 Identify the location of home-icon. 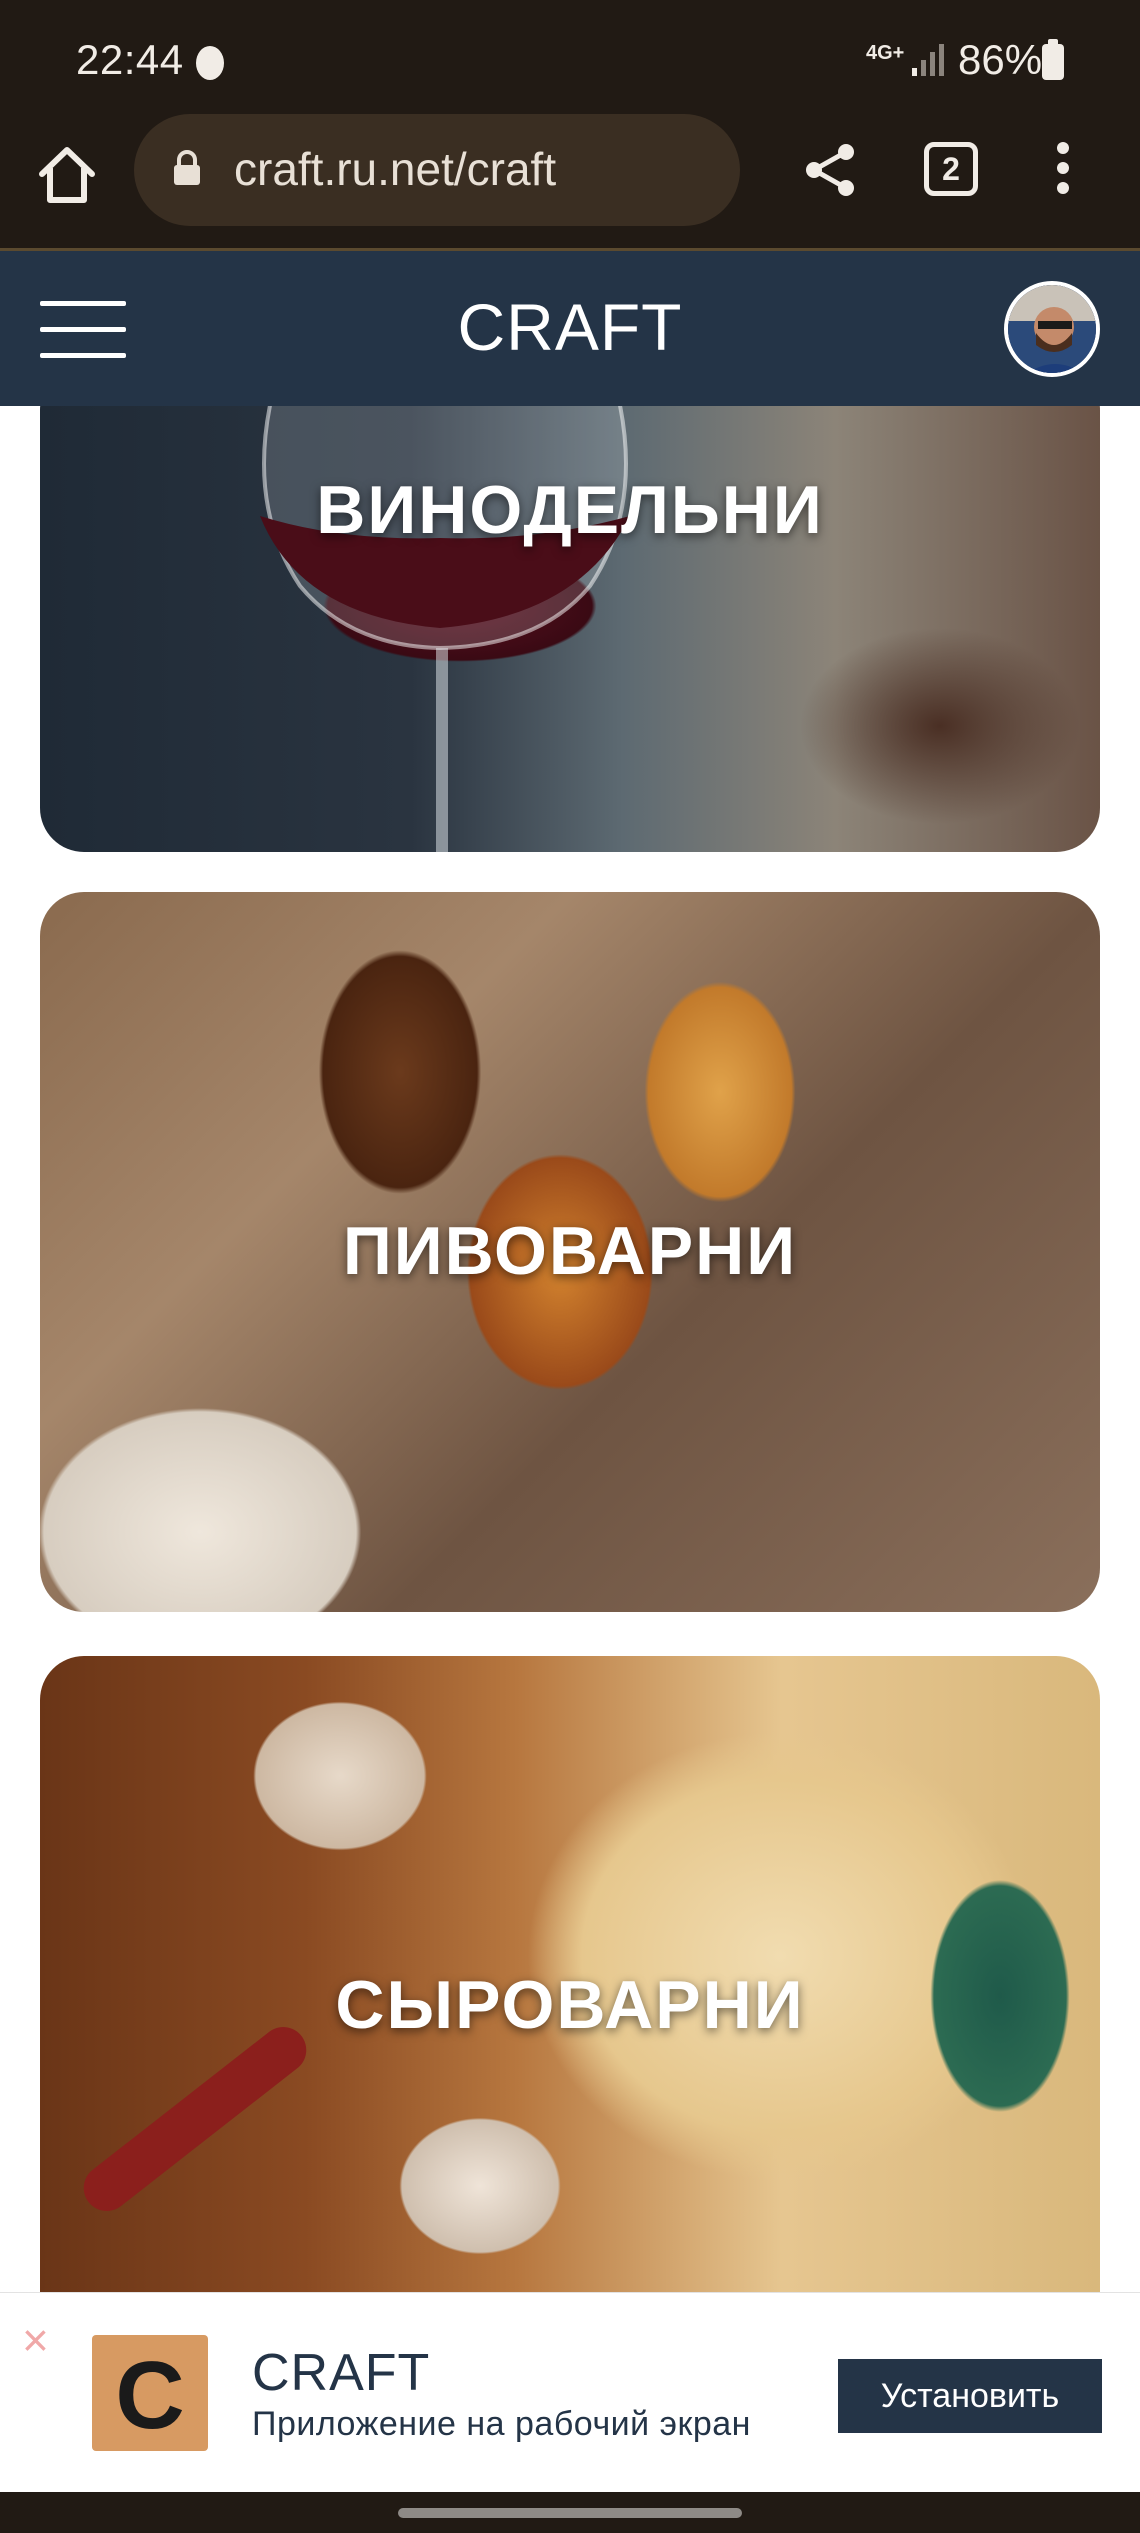
(67, 175).